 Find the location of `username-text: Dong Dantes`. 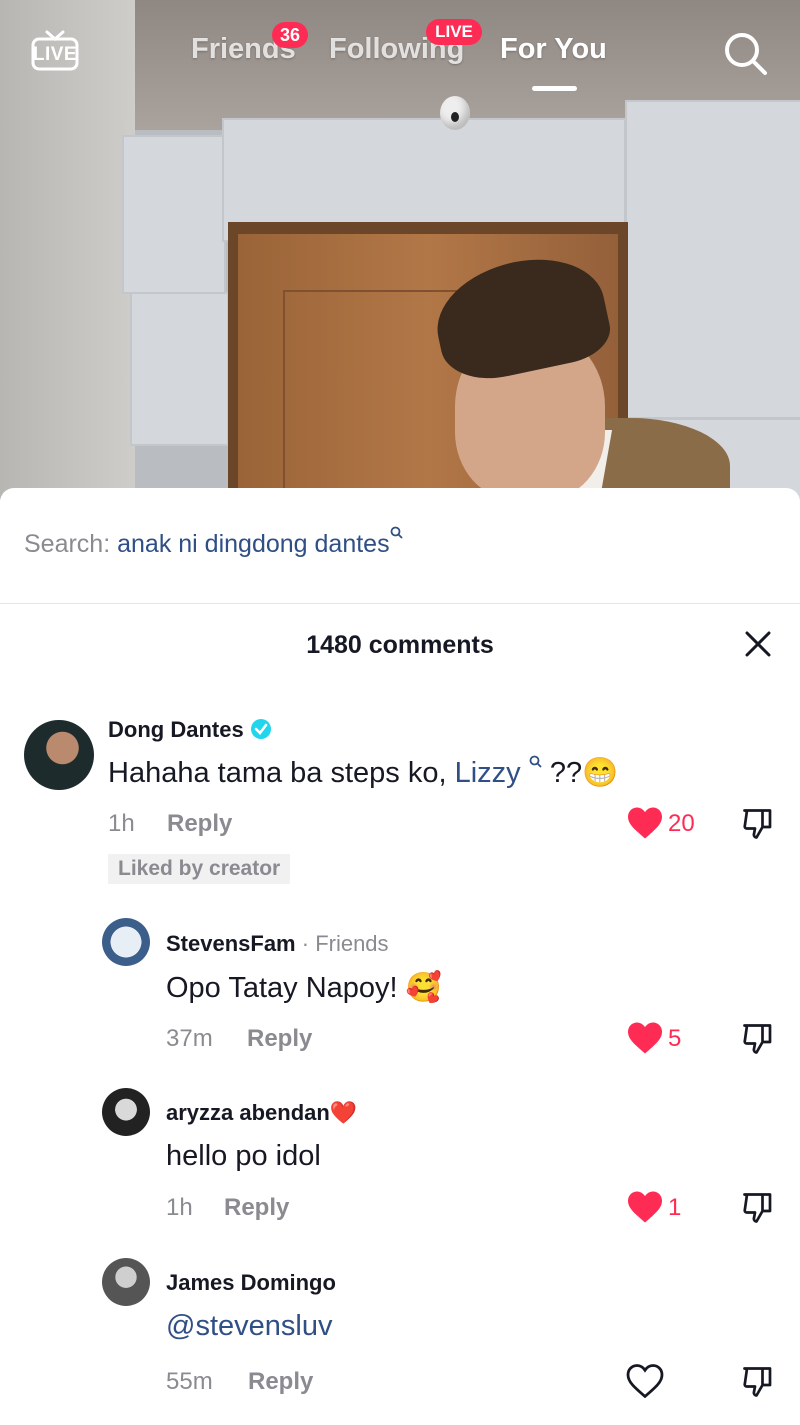

username-text: Dong Dantes is located at coordinates (176, 729).